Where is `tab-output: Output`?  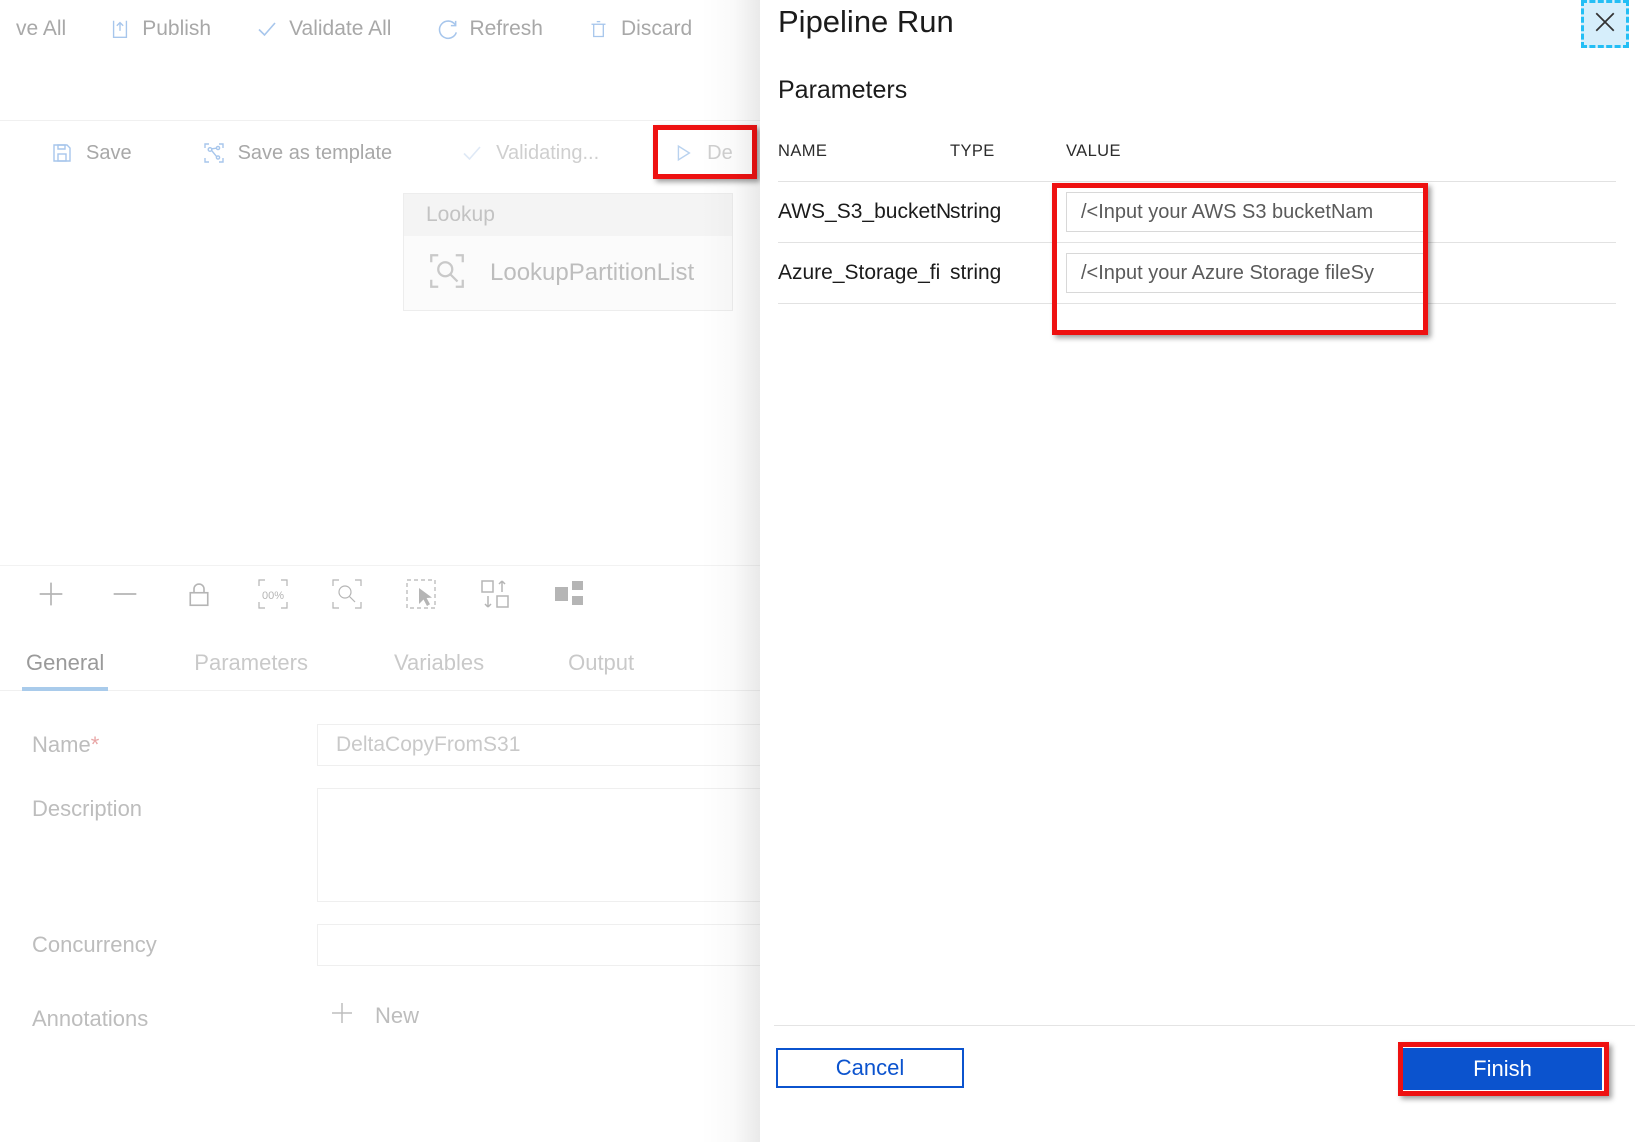 tab-output: Output is located at coordinates (601, 670).